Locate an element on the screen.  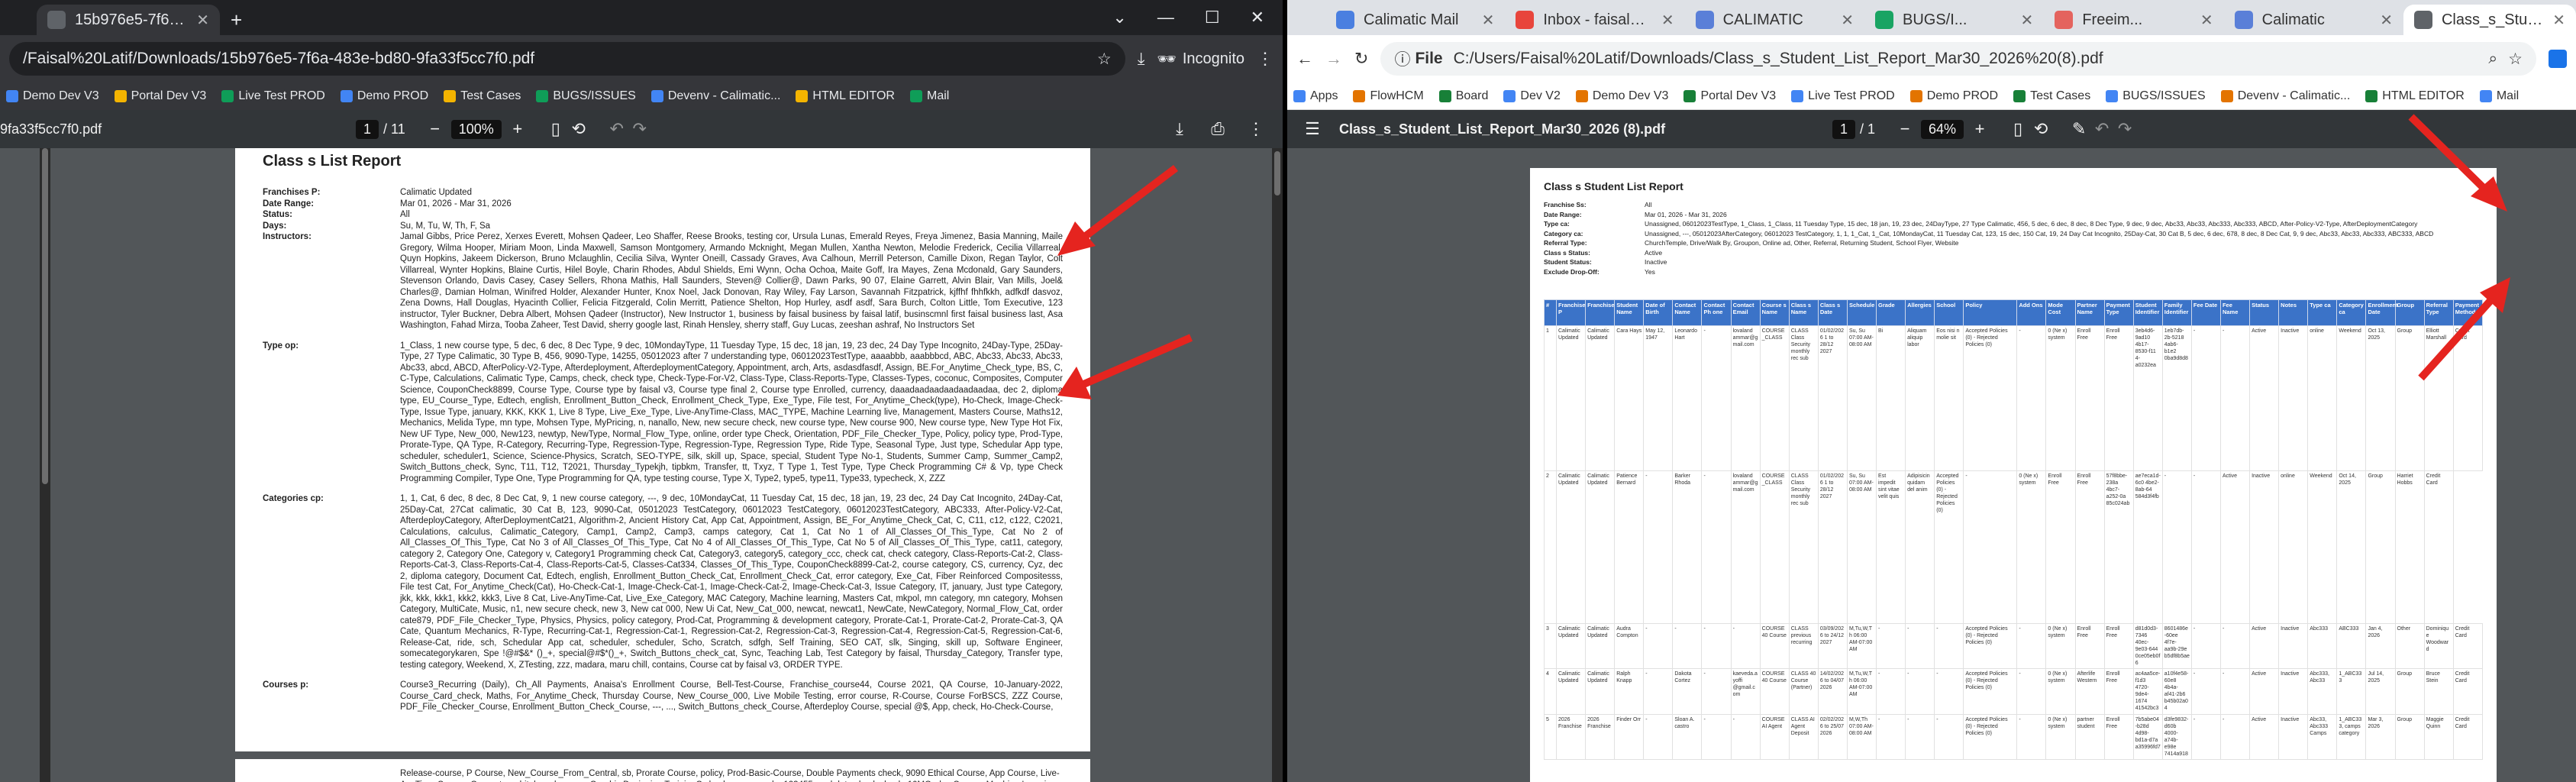
menu-icon: ⋮ is located at coordinates (1265, 59).